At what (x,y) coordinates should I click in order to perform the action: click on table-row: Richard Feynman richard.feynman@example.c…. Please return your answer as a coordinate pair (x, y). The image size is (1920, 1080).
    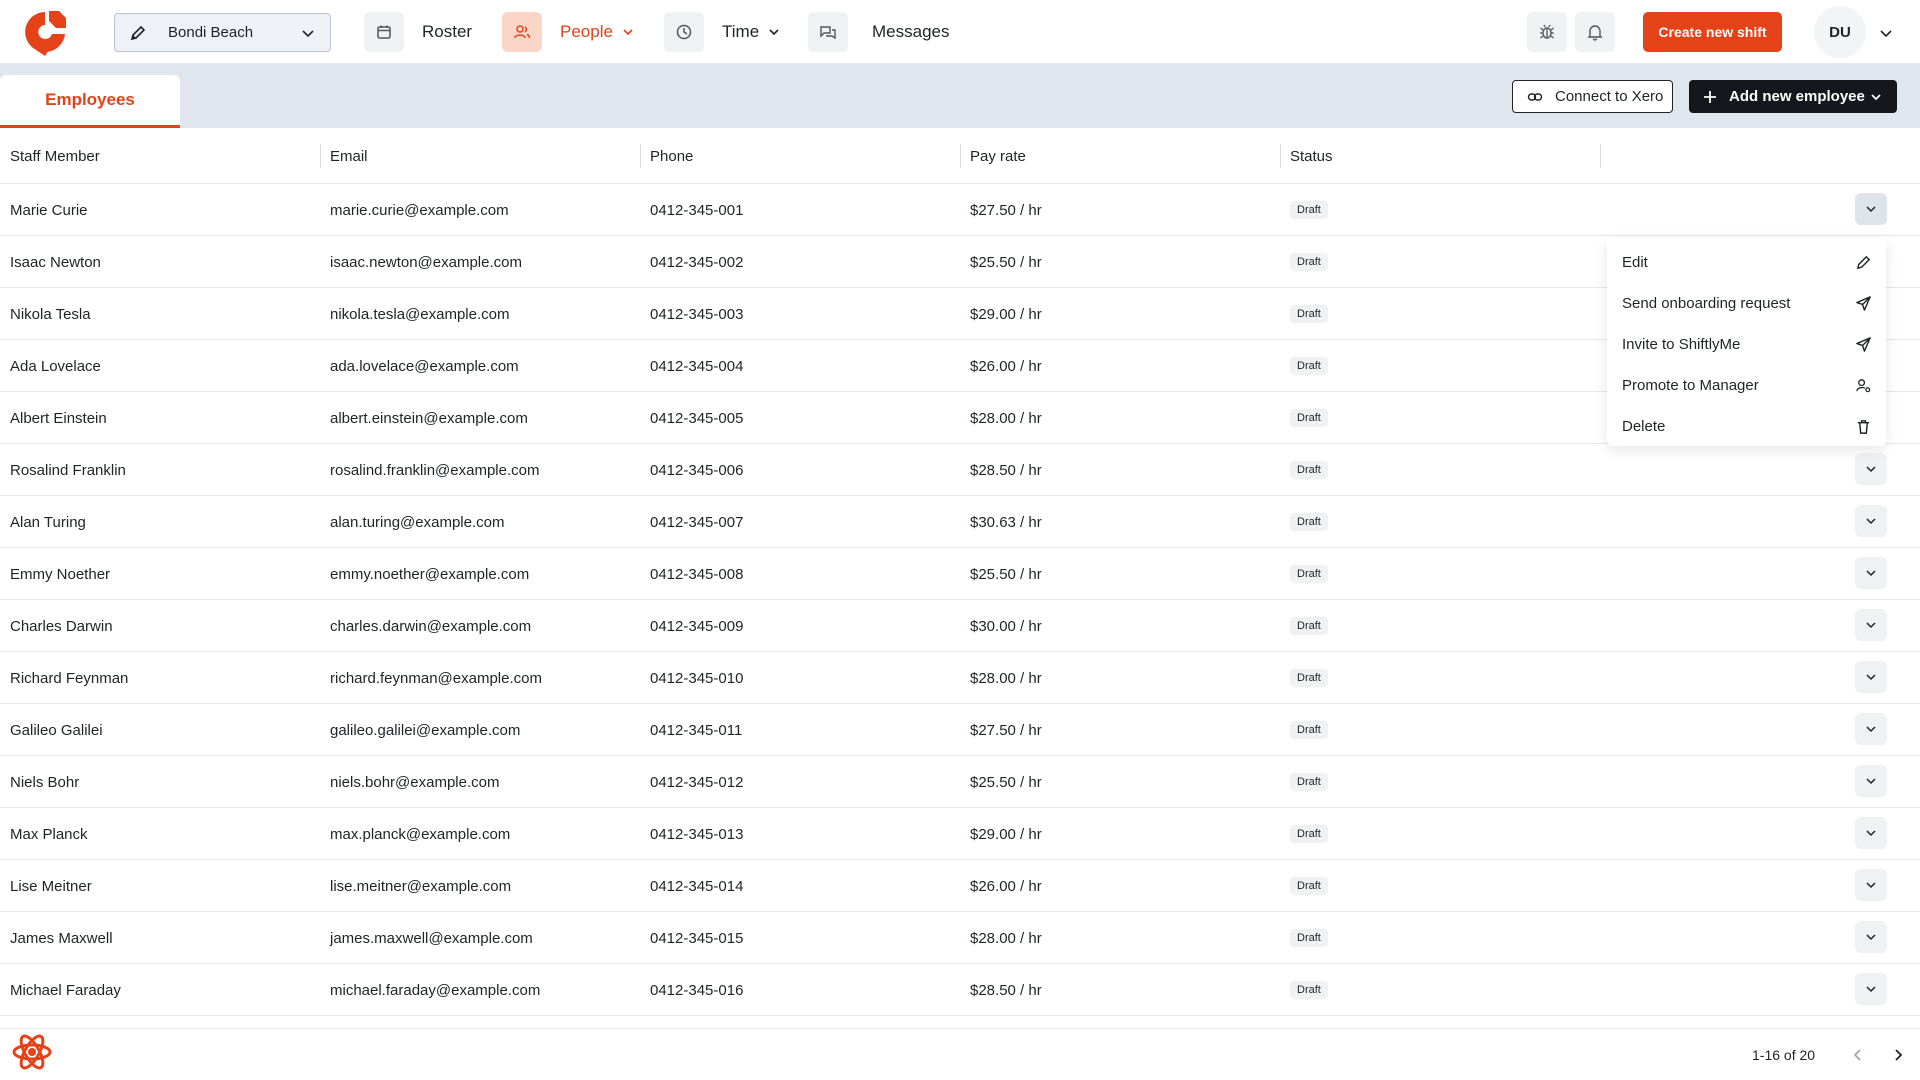
    Looking at the image, I should click on (960, 678).